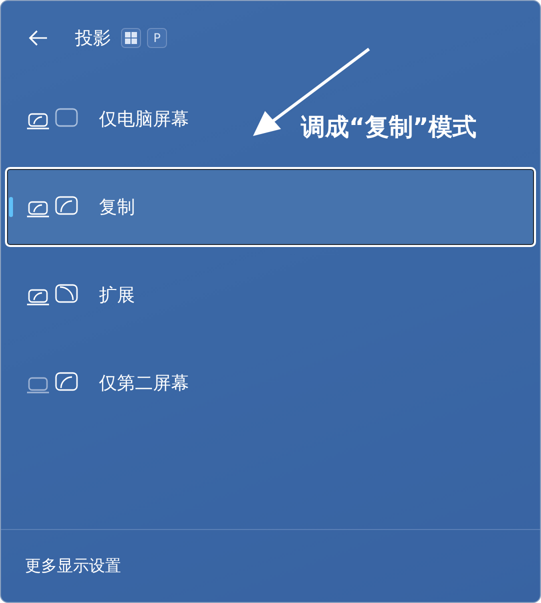 Image resolution: width=541 pixels, height=603 pixels. Describe the element at coordinates (270, 207) in the screenshot. I see `projection-option: 复制` at that location.